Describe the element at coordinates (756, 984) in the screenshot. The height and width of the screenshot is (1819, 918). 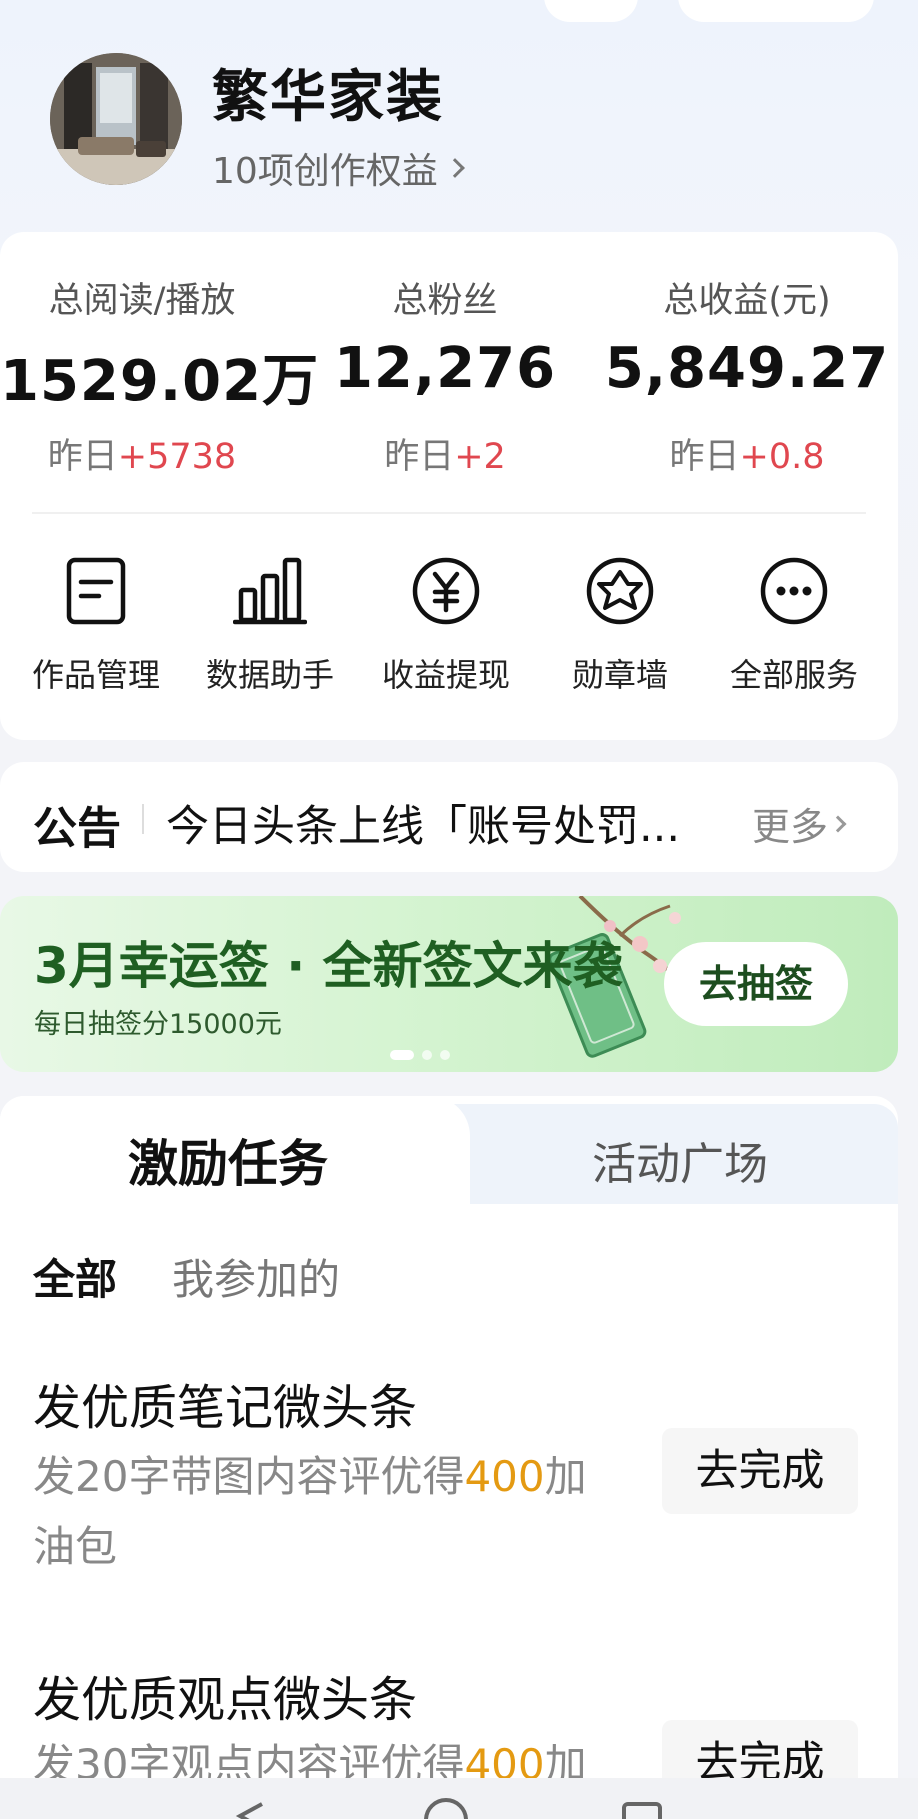
I see `draw-lot-button: 去抽签` at that location.